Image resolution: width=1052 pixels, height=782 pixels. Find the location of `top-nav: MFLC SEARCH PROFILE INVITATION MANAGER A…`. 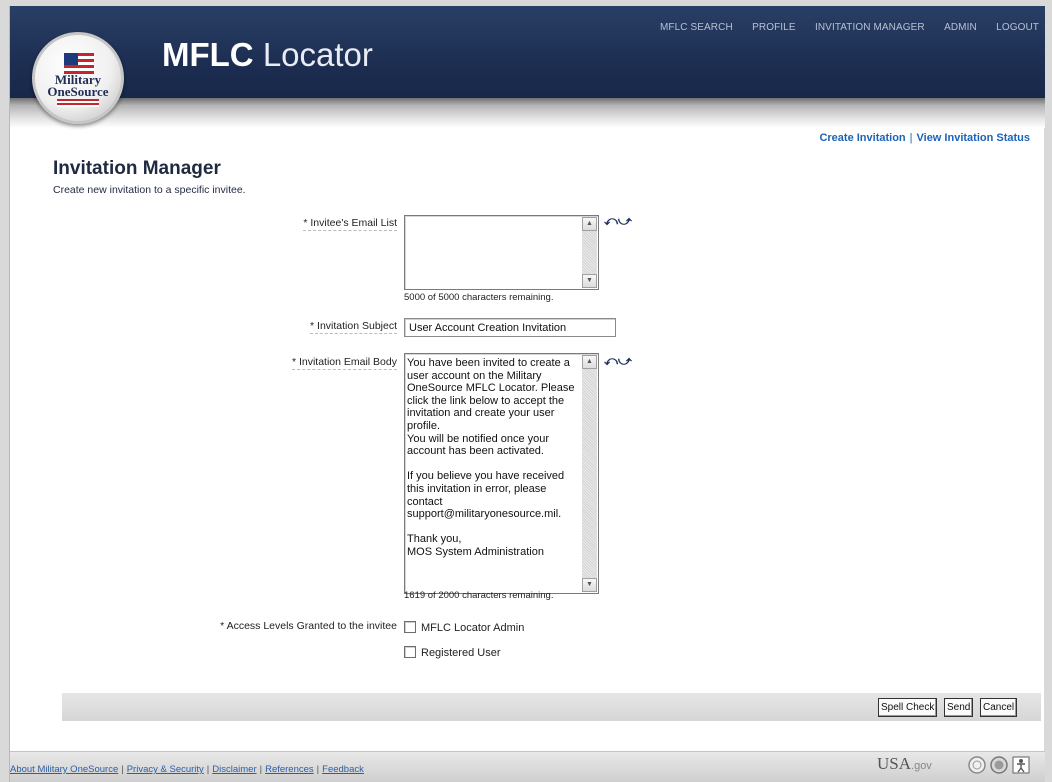

top-nav: MFLC SEARCH PROFILE INVITATION MANAGER A… is located at coordinates (841, 26).